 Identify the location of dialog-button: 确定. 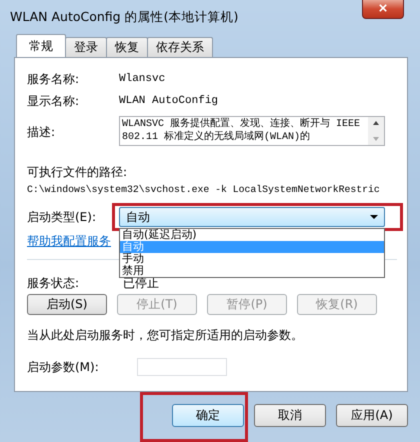
(208, 415).